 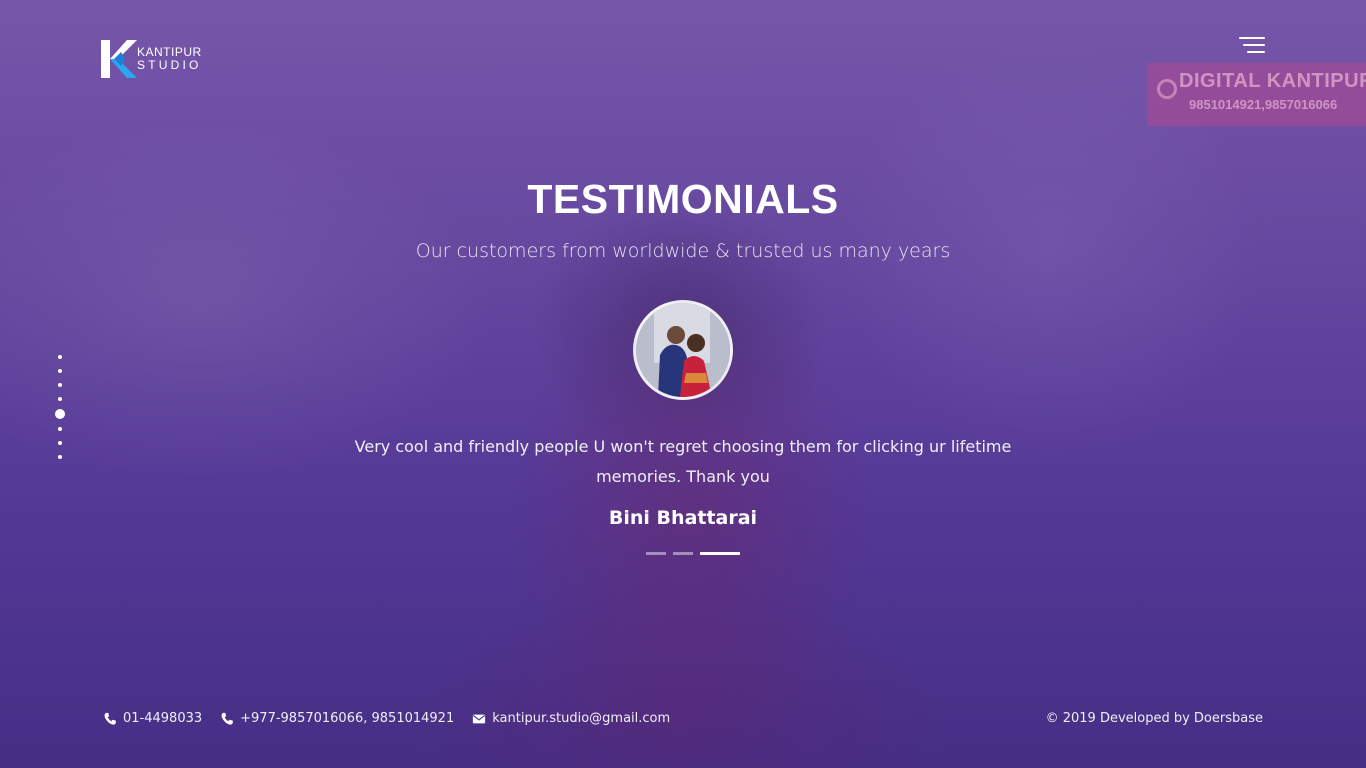 What do you see at coordinates (720, 553) in the screenshot?
I see `pagination-dot-active` at bounding box center [720, 553].